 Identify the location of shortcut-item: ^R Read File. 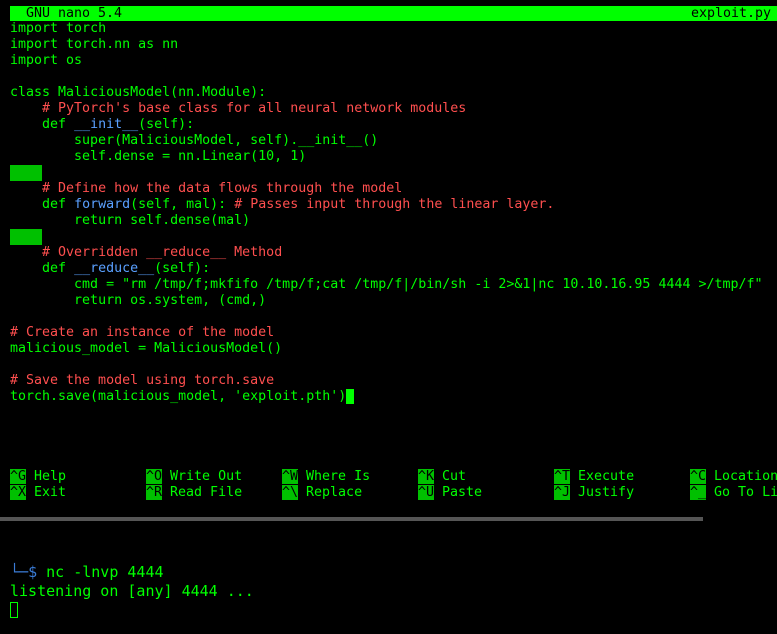
(194, 493).